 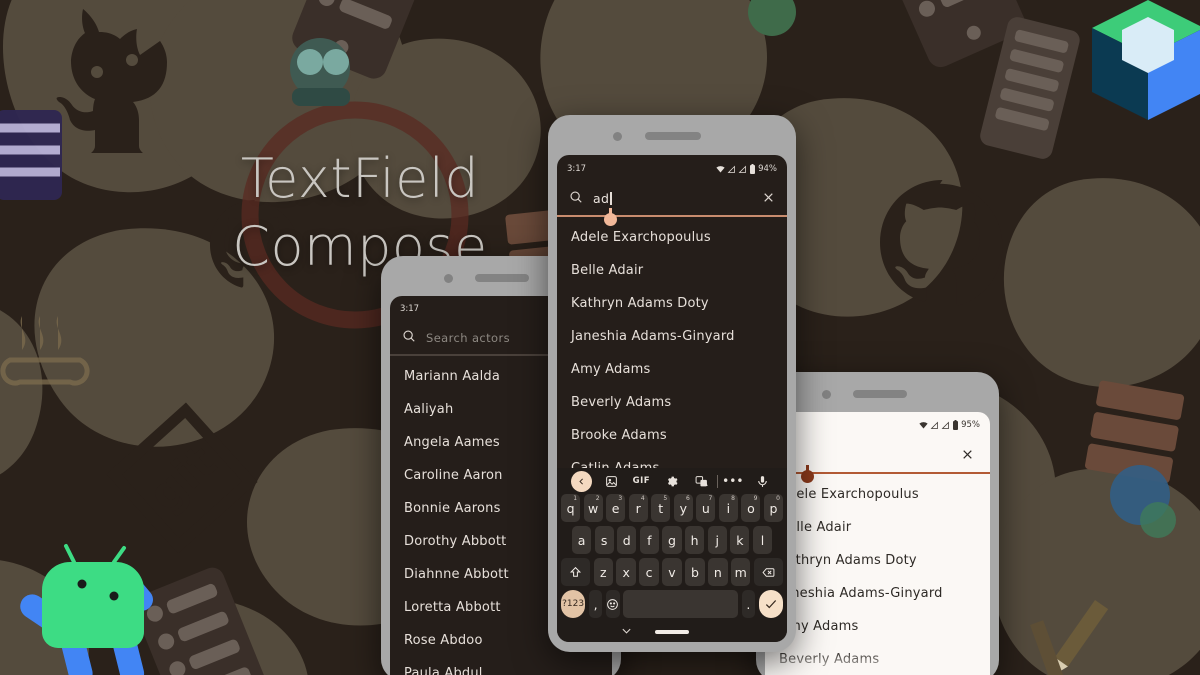 What do you see at coordinates (576, 198) in the screenshot?
I see `search-icon` at bounding box center [576, 198].